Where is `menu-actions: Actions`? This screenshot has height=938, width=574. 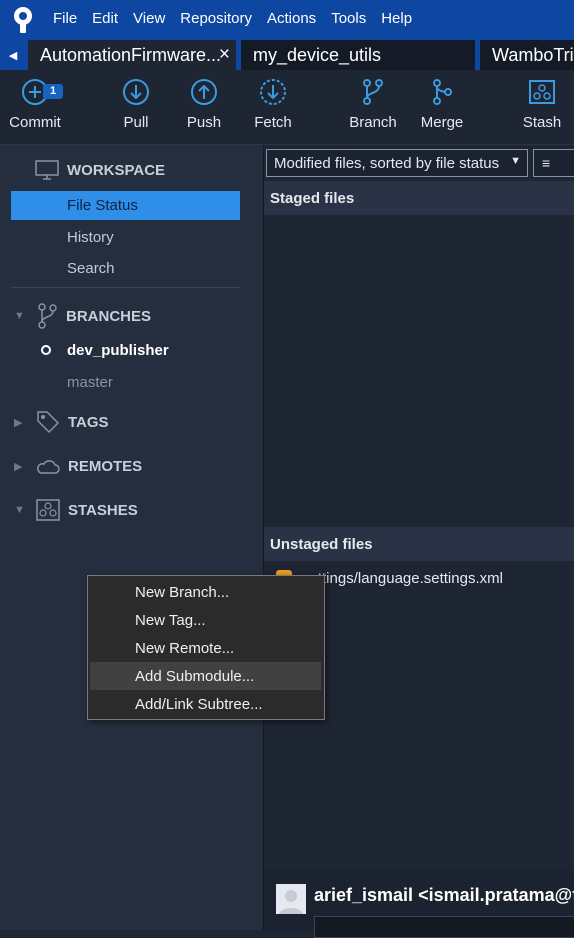 menu-actions: Actions is located at coordinates (291, 18).